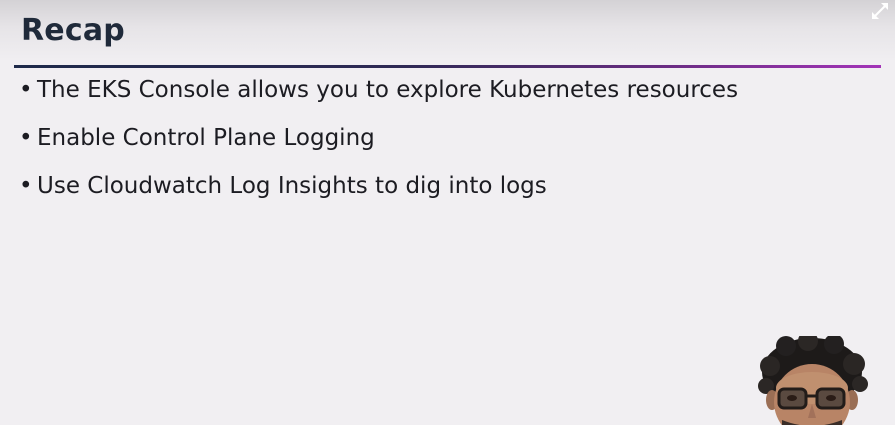  Describe the element at coordinates (812, 380) in the screenshot. I see `presenter-webcam-video` at that location.